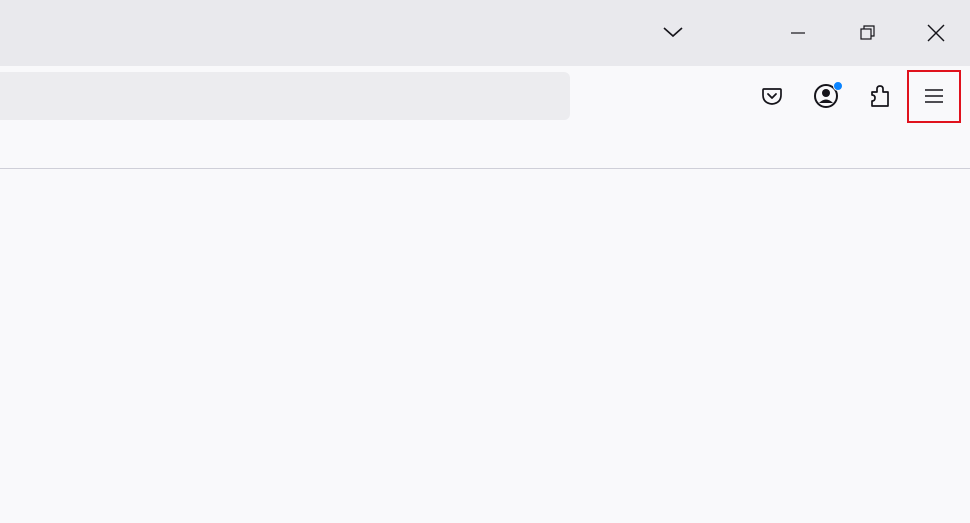  Describe the element at coordinates (934, 96) in the screenshot. I see `menu-button-highlight` at that location.